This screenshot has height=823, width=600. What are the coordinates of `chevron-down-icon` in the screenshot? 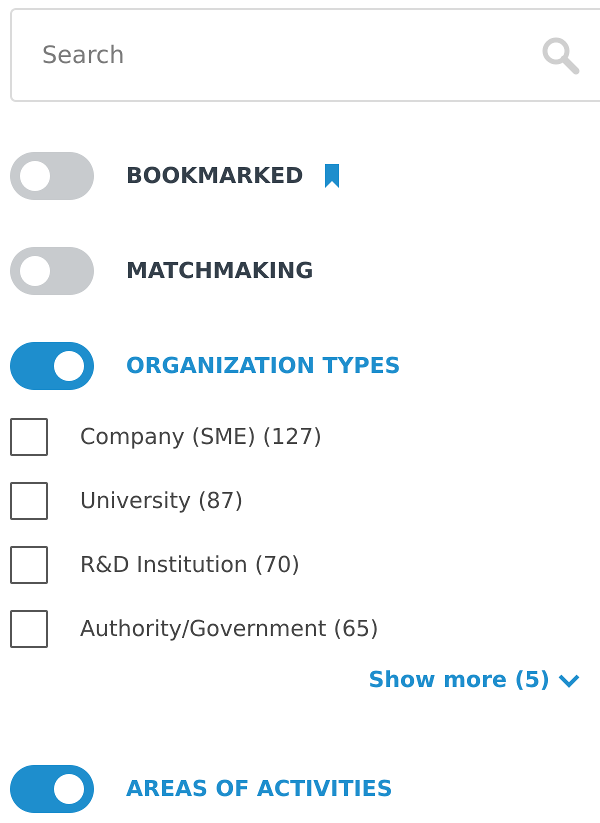 It's located at (569, 681).